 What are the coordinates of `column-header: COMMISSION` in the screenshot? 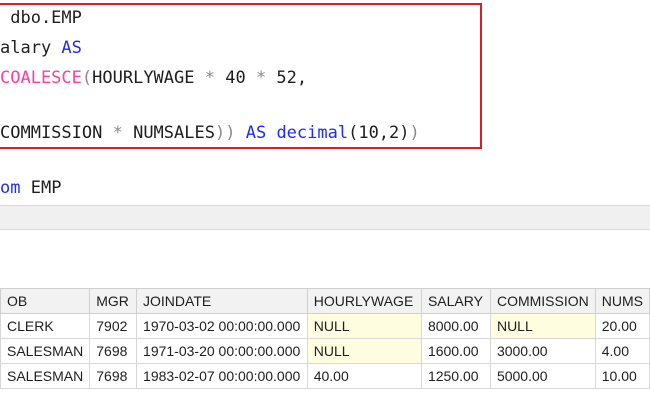 It's located at (542, 301).